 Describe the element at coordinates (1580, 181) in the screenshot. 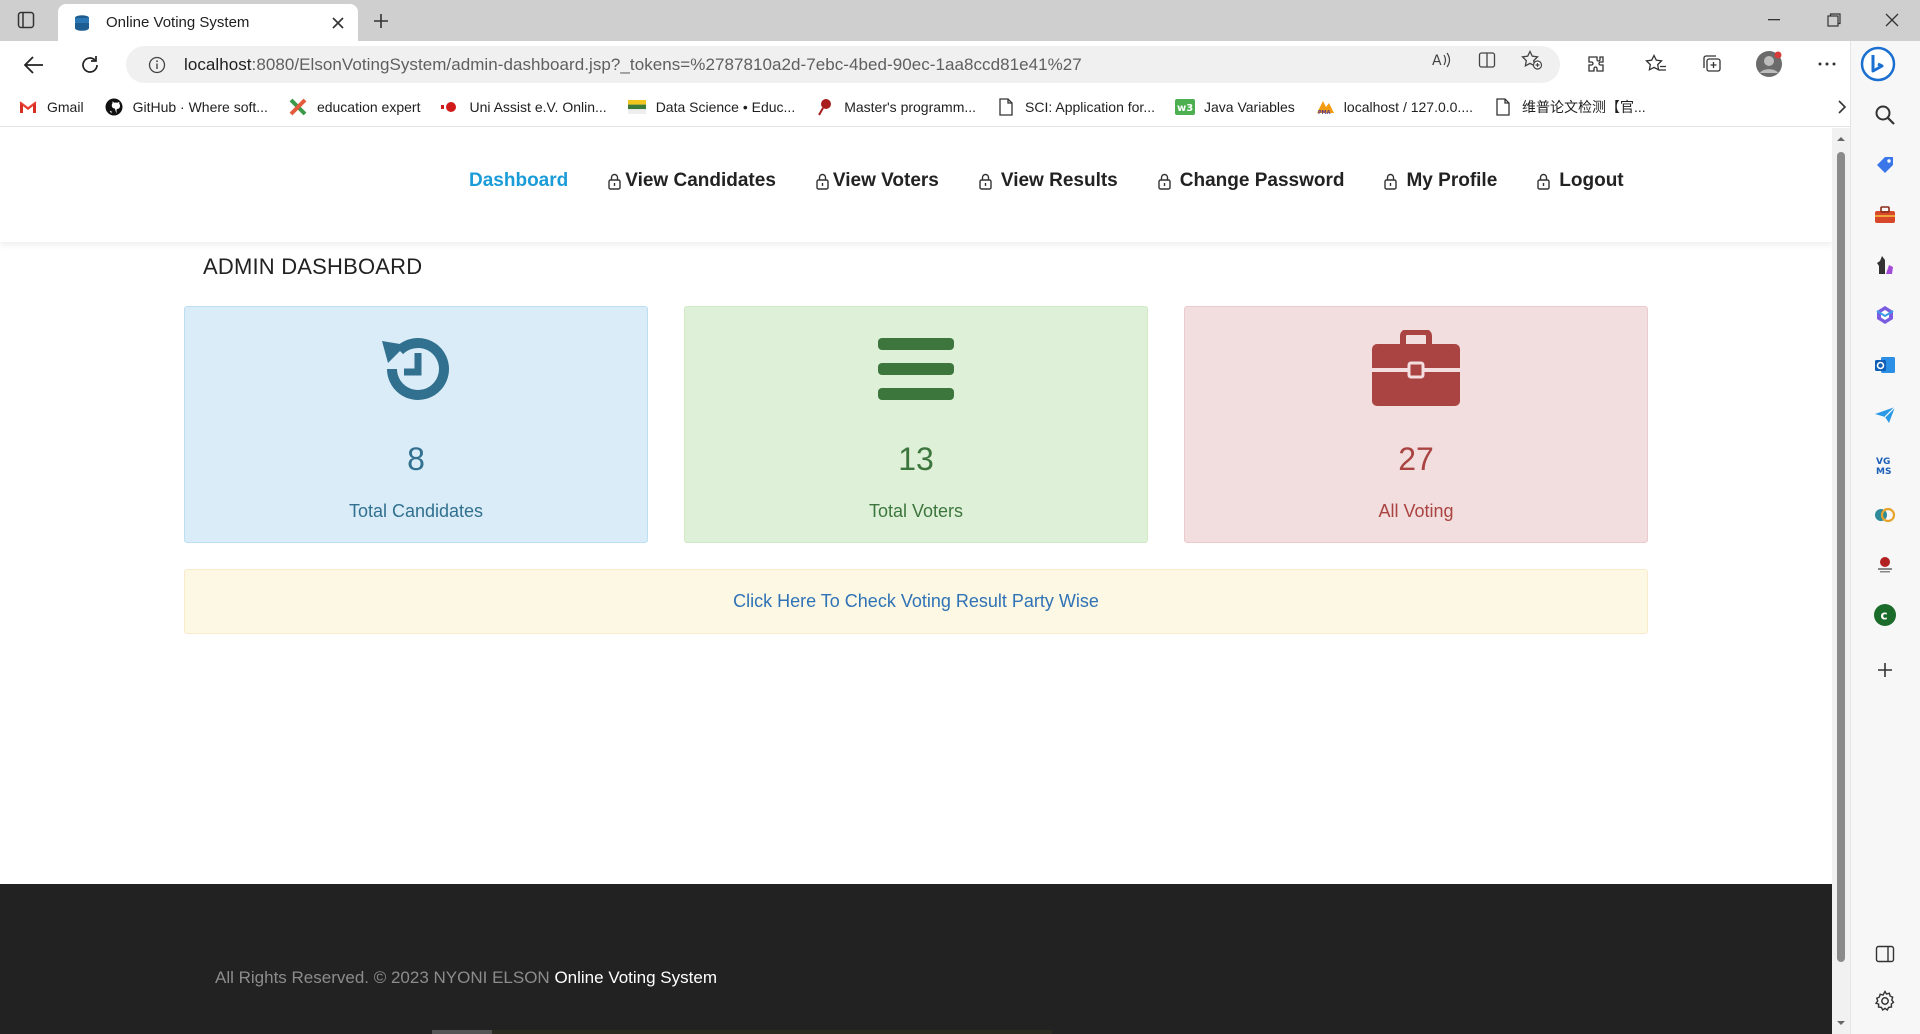

I see `nav-logout: Logout` at that location.